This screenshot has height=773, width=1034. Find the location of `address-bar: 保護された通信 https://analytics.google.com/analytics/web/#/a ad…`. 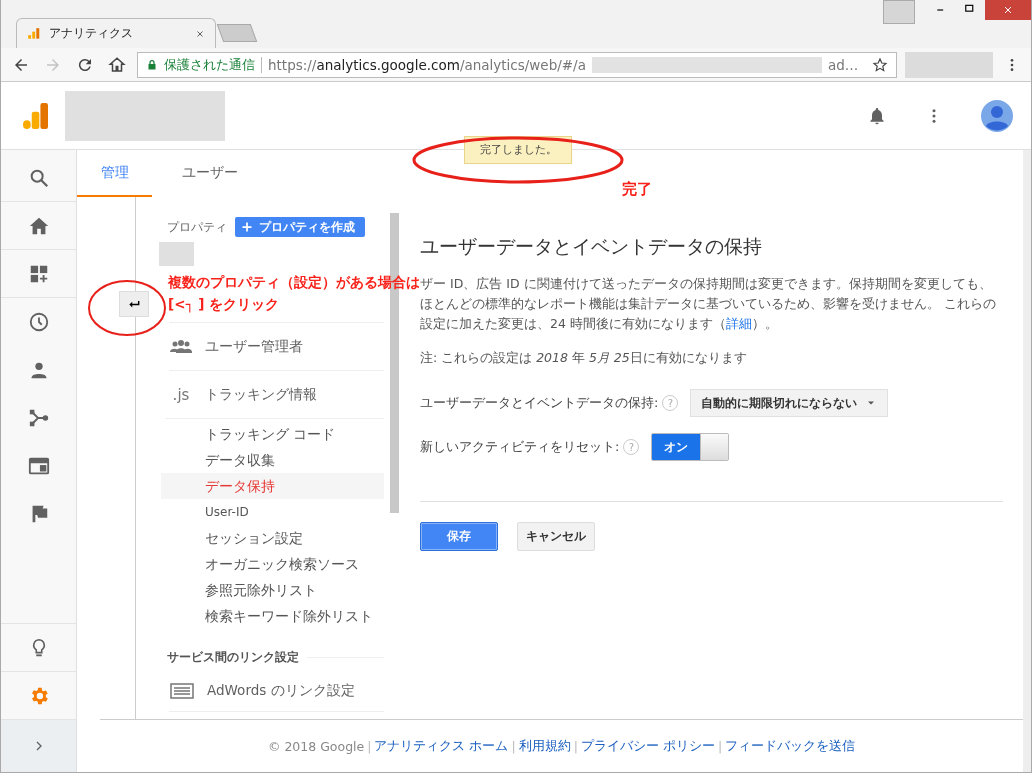

address-bar: 保護された通信 https://analytics.google.com/analytics/web/#/a ad… is located at coordinates (517, 64).